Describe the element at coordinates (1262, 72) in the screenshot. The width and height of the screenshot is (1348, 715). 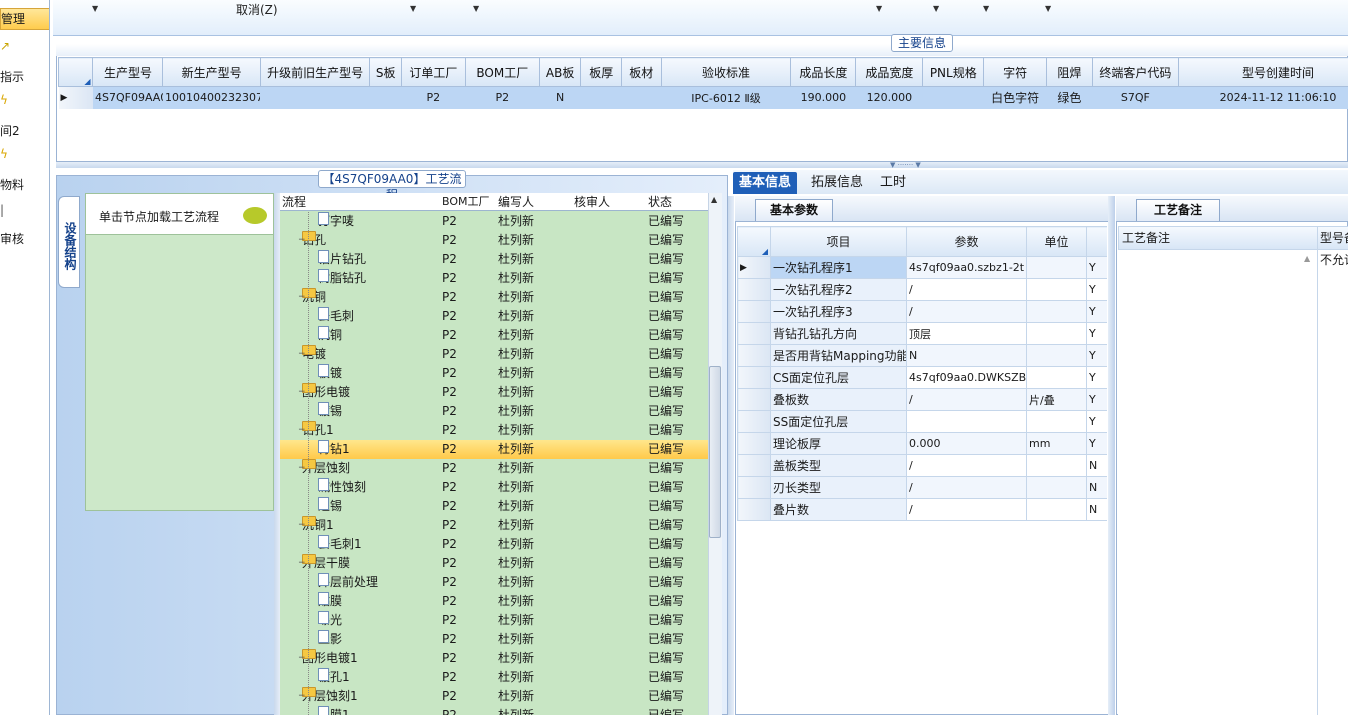
I see `column-header: 型号创建时间` at that location.